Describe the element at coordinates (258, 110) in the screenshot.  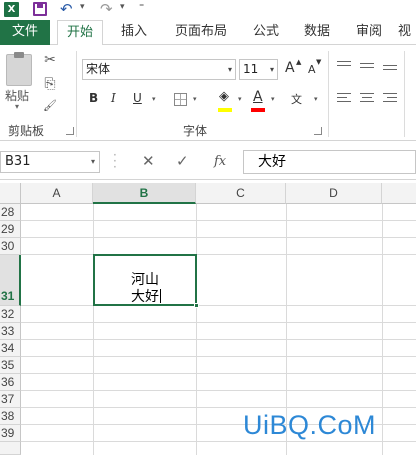
I see `font-color-swatch` at that location.